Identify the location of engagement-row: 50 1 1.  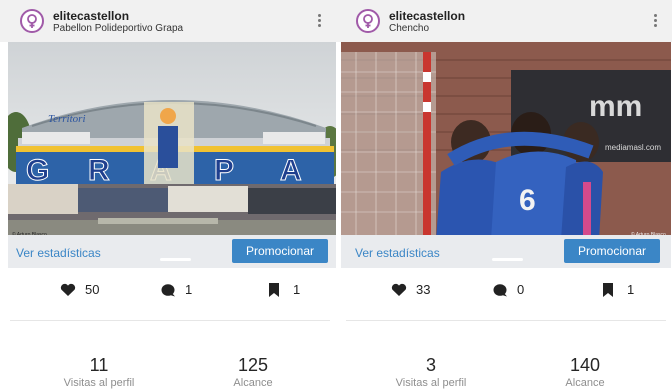
(168, 294).